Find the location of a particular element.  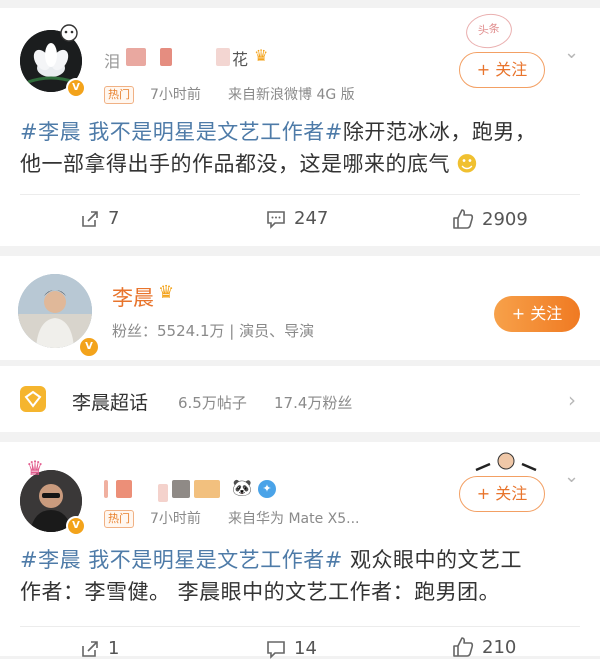

stamp-decoration: 头条 is located at coordinates (489, 31).